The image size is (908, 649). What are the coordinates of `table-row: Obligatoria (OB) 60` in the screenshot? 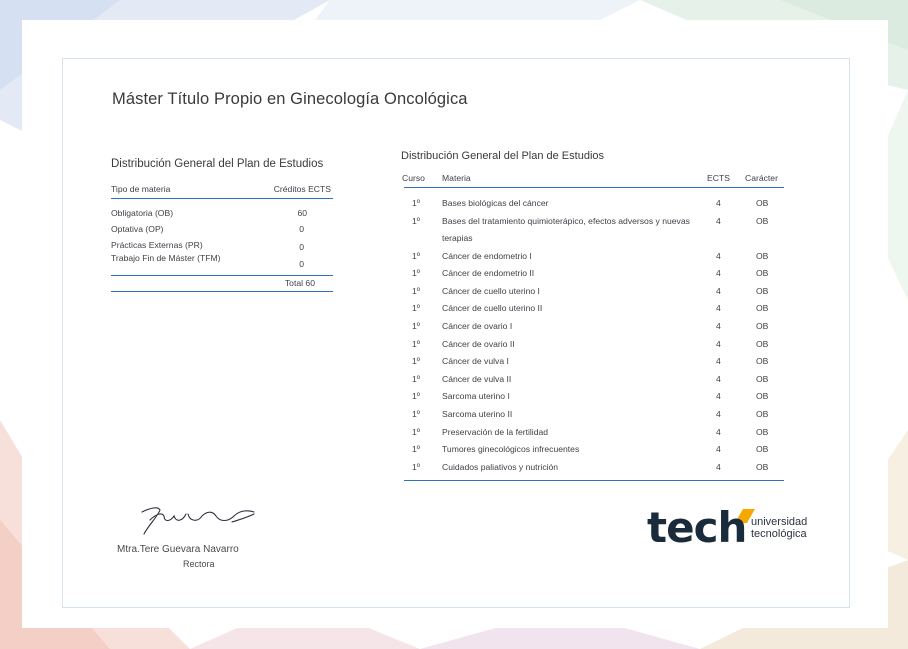 It's located at (222, 213).